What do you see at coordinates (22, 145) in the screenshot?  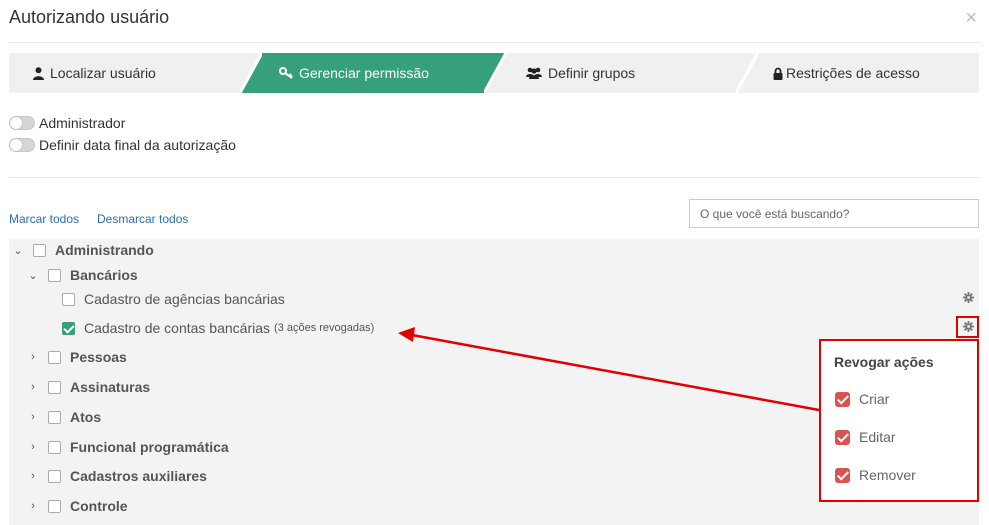 I see `end-date-toggle` at bounding box center [22, 145].